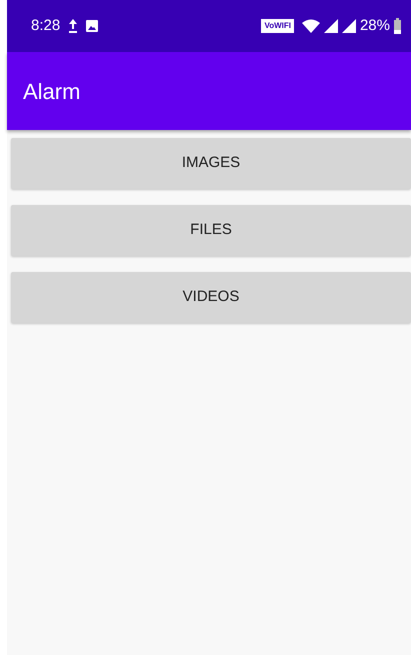 The width and height of the screenshot is (411, 655). What do you see at coordinates (375, 26) in the screenshot?
I see `battery-percentage: 28%` at bounding box center [375, 26].